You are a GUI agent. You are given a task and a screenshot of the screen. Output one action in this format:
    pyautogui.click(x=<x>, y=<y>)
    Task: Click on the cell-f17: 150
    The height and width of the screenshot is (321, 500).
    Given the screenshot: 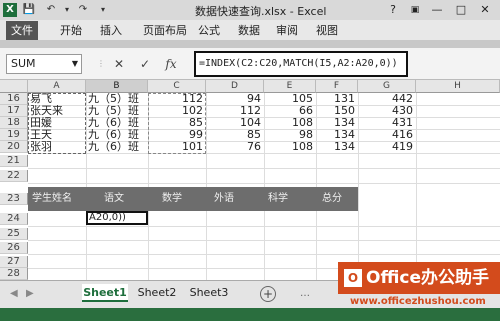 What is the action you would take?
    pyautogui.click(x=337, y=111)
    